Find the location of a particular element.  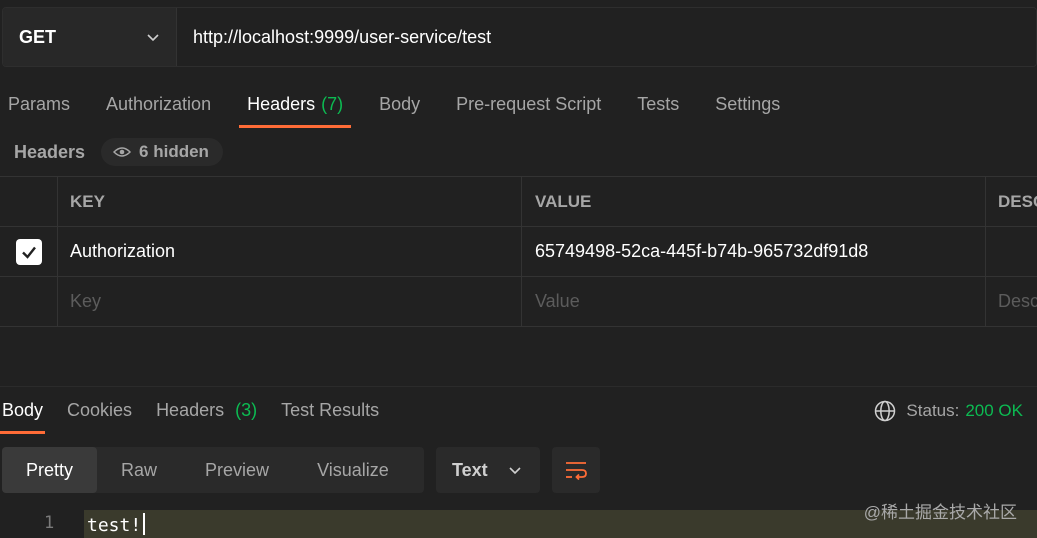

column-key: KEY is located at coordinates (290, 201).